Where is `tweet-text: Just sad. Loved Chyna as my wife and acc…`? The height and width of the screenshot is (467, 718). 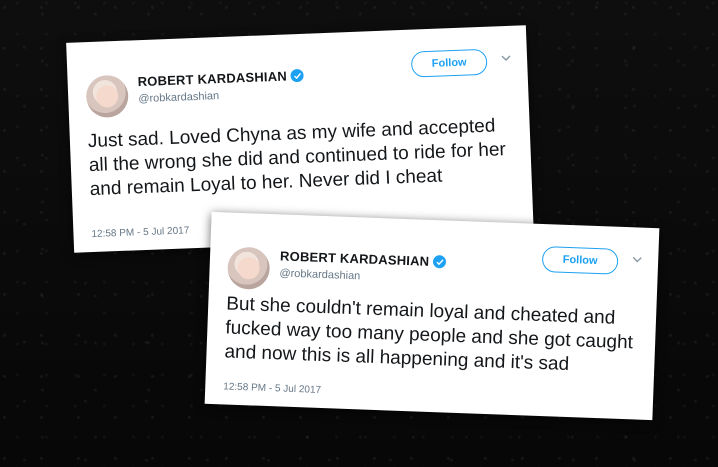
tweet-text: Just sad. Loved Chyna as my wife and acc… is located at coordinates (297, 158).